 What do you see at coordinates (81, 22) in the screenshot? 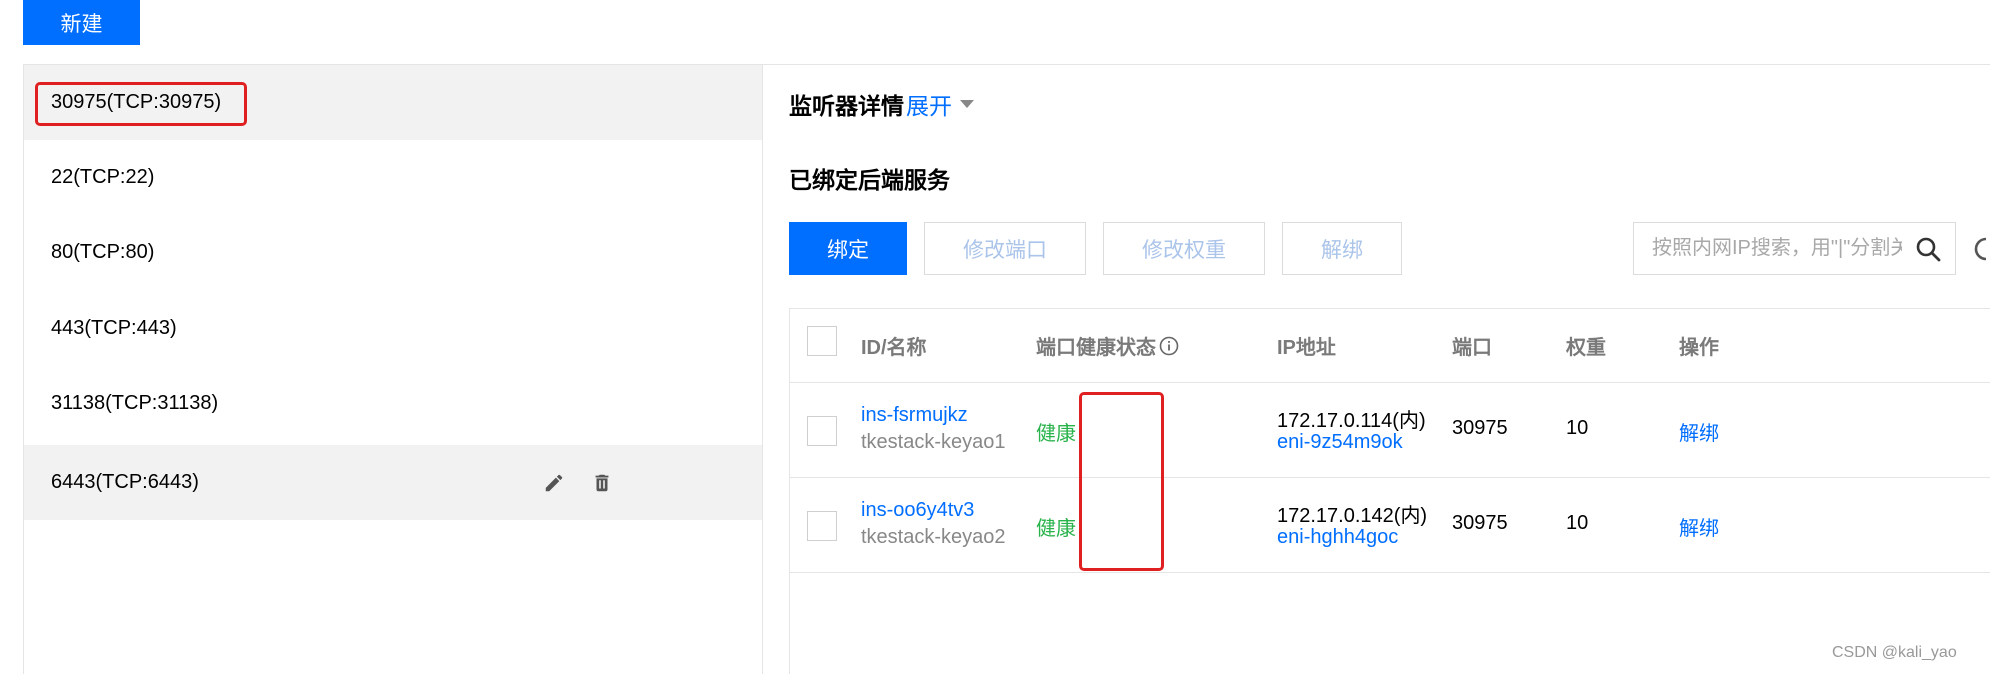
I see `new-button: 新建` at bounding box center [81, 22].